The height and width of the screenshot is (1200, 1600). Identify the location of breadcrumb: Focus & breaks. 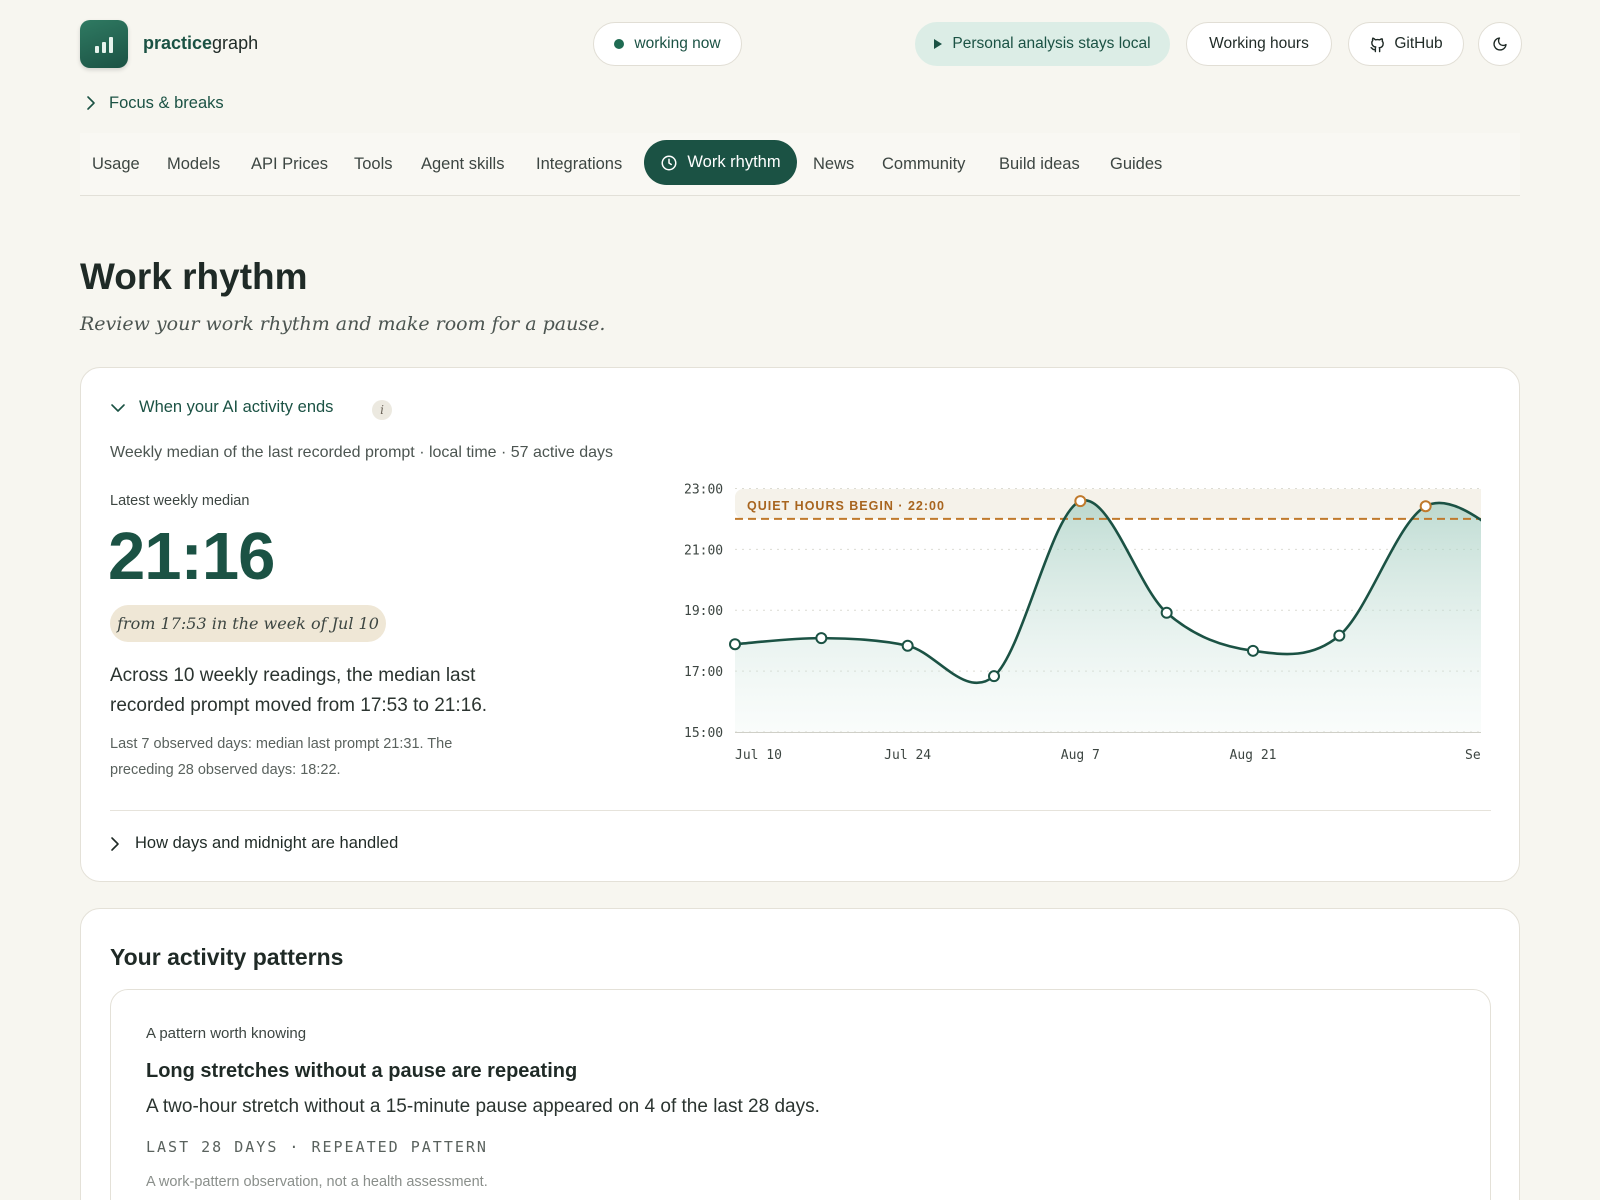
(800, 104).